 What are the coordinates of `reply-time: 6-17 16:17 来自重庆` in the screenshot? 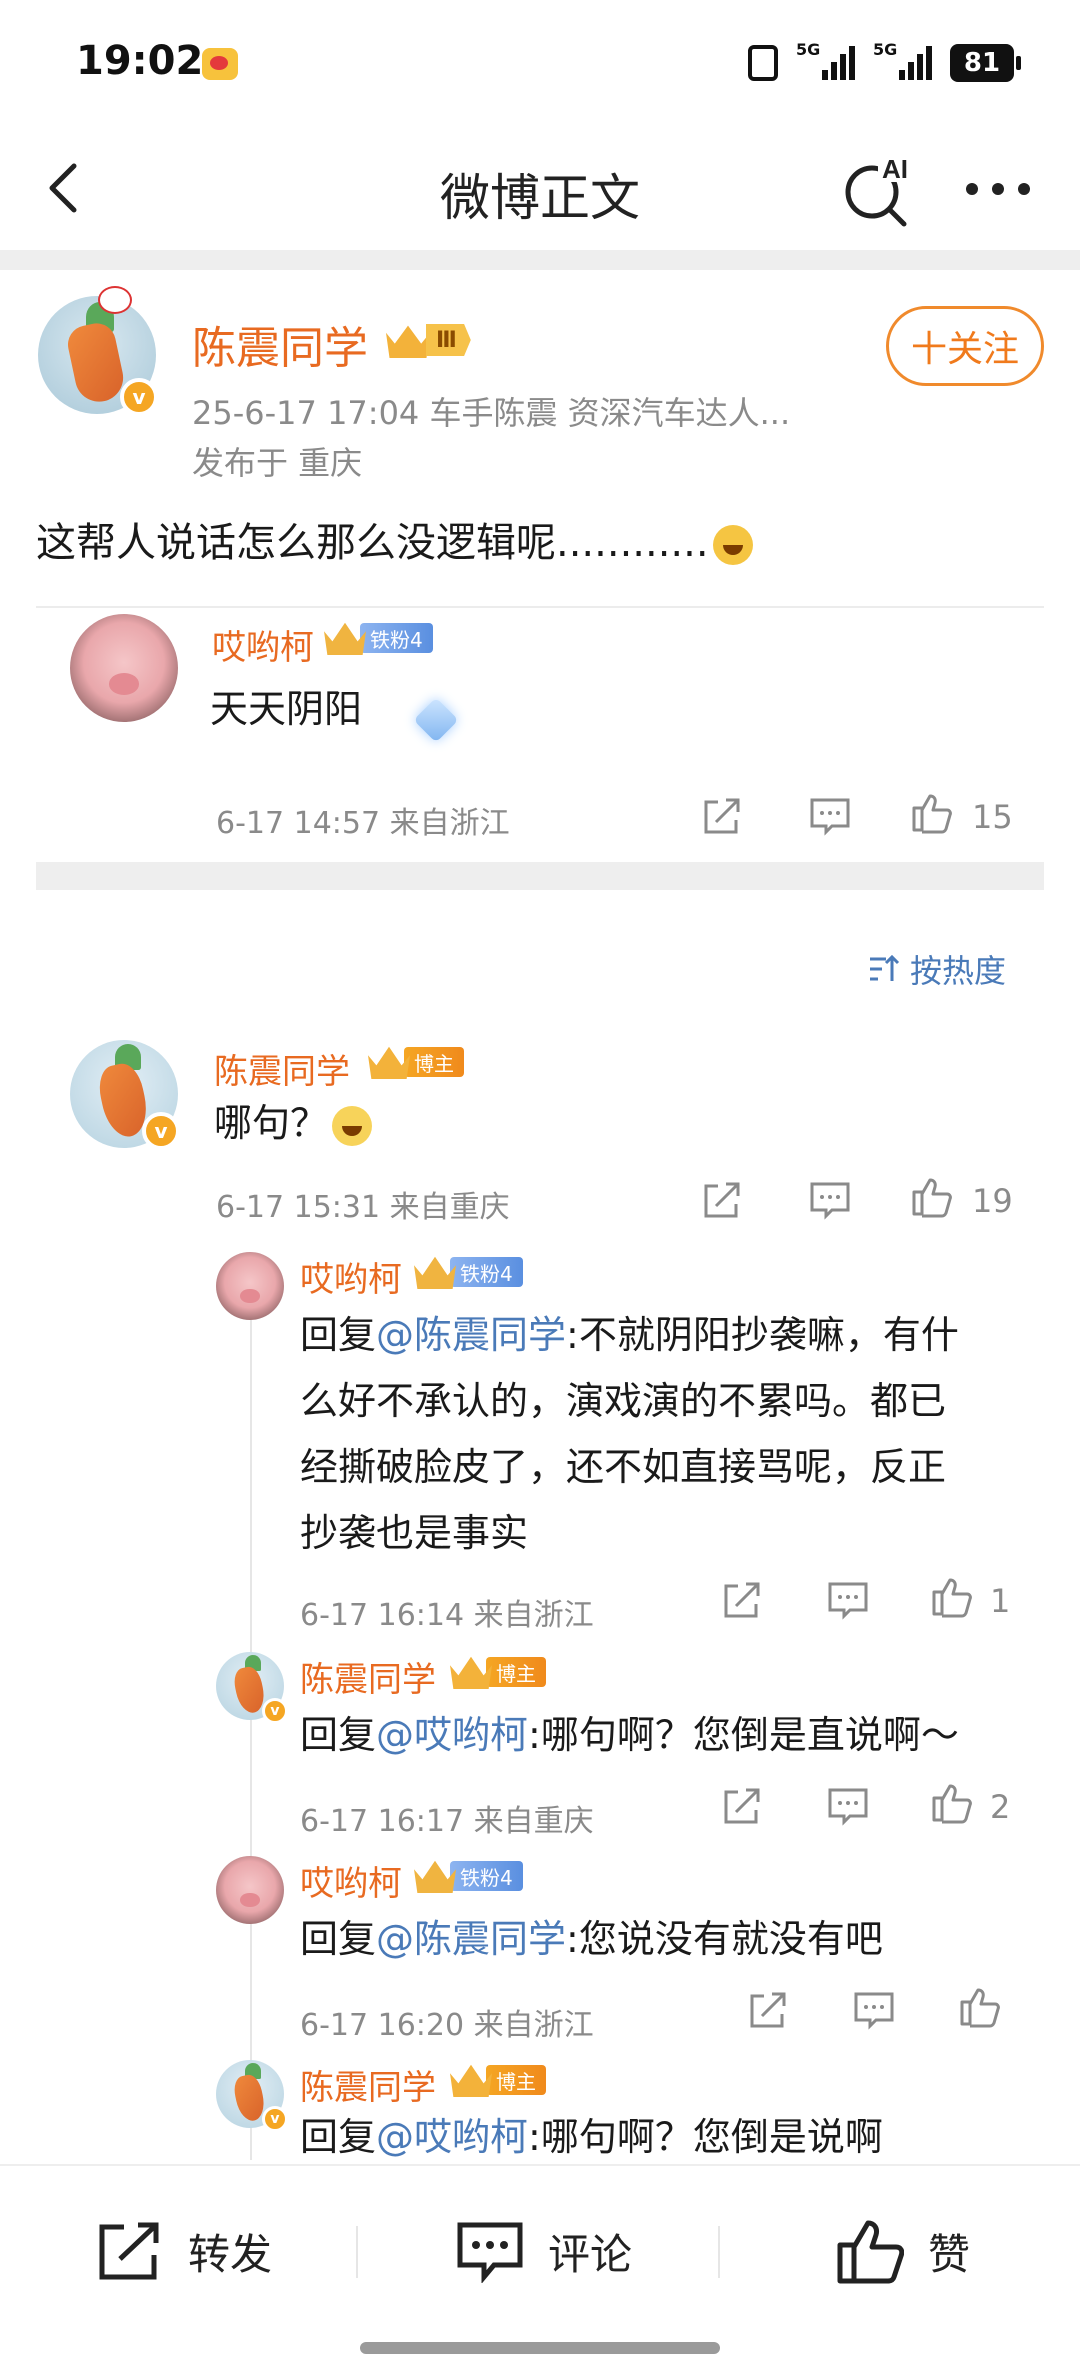 It's located at (447, 1821).